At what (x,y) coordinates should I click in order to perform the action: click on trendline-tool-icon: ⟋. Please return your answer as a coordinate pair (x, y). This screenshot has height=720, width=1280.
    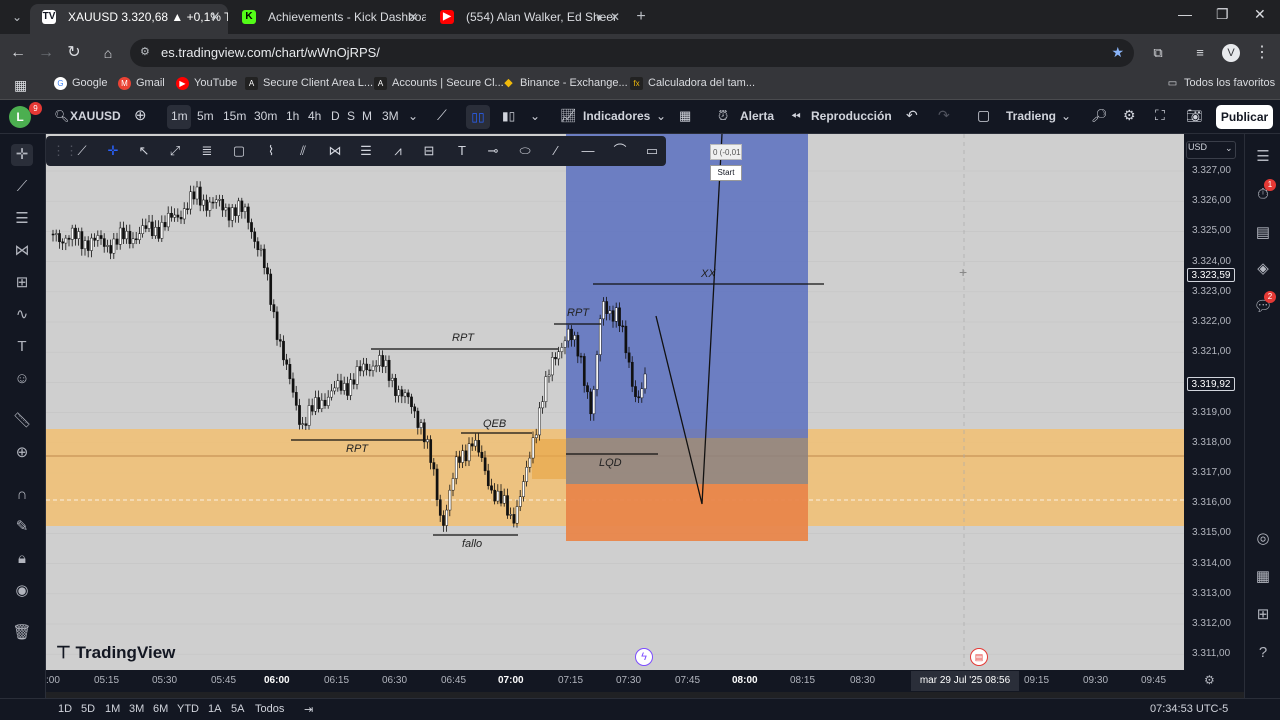
    Looking at the image, I should click on (82, 151).